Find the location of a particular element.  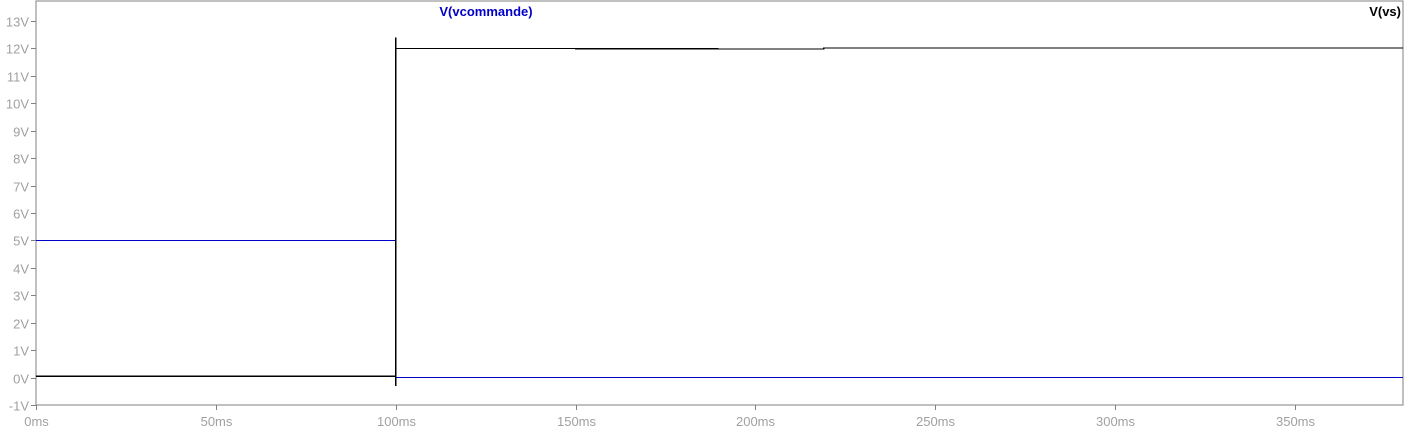

x-tick-label: 150ms is located at coordinates (577, 421).